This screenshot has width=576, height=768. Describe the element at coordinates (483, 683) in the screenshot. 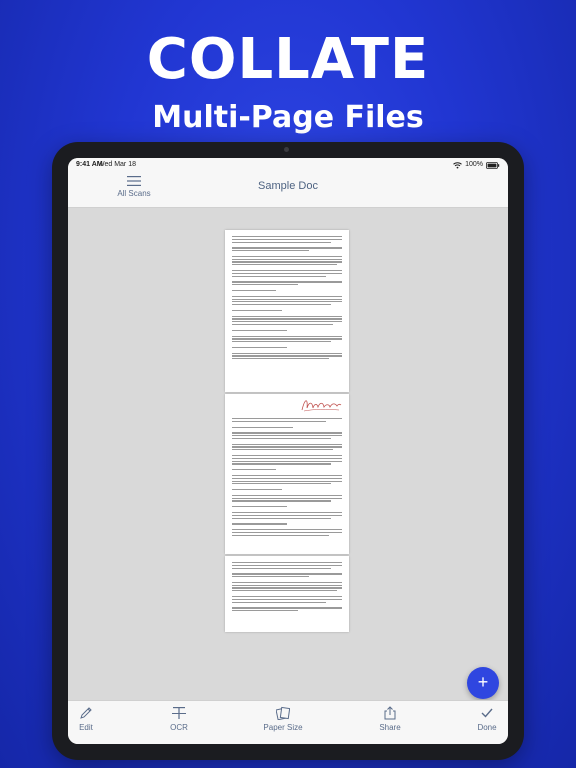

I see `add-page-button: +` at that location.